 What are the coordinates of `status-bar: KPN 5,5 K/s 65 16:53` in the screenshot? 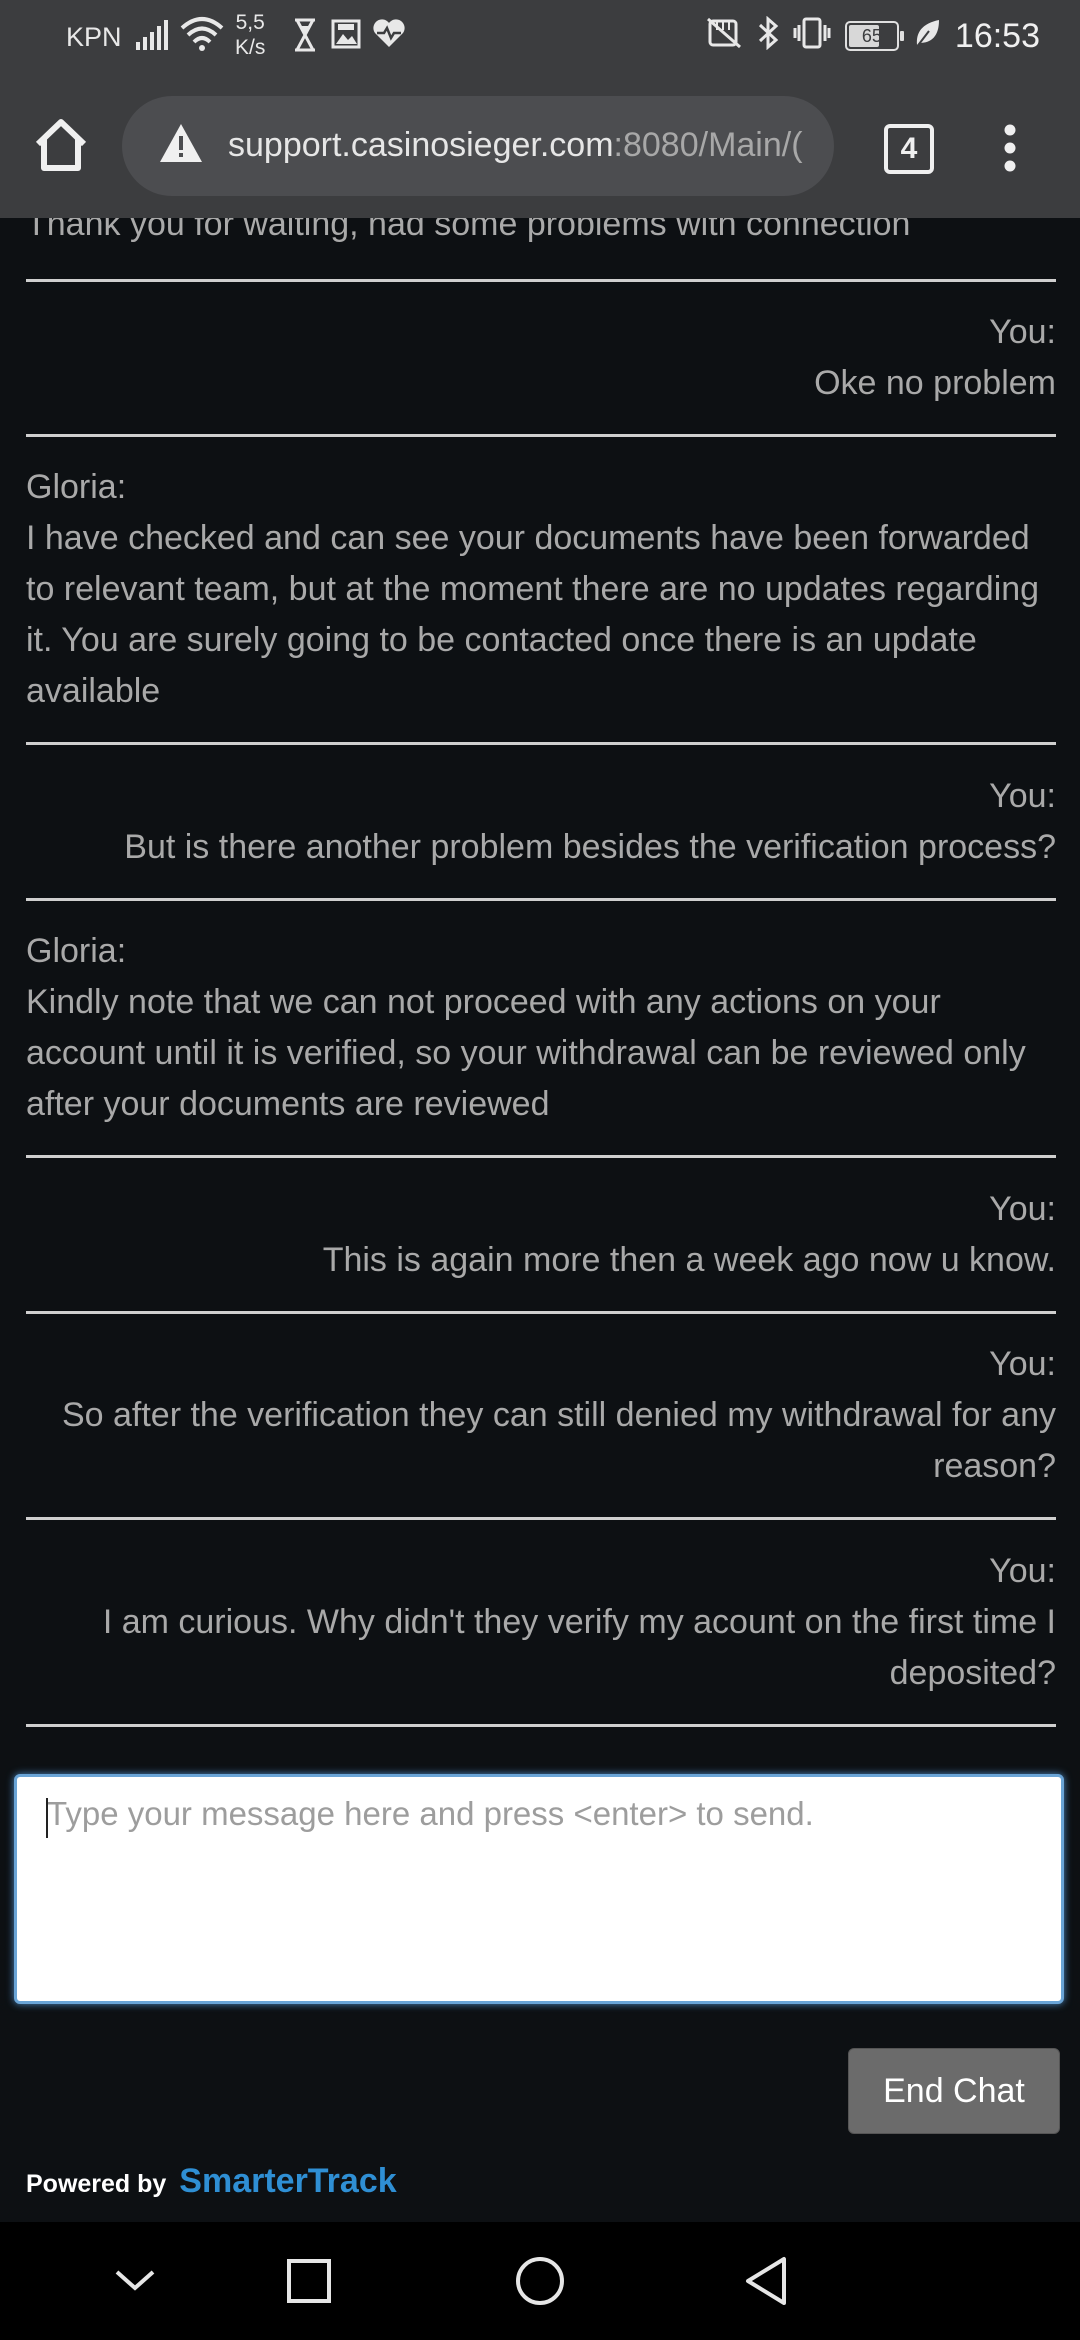 It's located at (540, 37).